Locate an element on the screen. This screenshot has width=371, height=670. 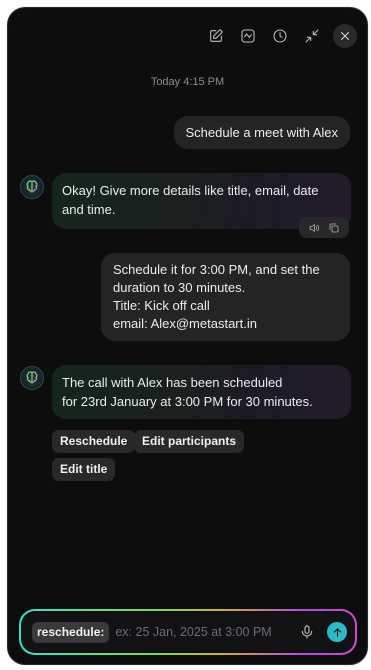
message-line: The call with Alex has been scheduled is located at coordinates (172, 382).